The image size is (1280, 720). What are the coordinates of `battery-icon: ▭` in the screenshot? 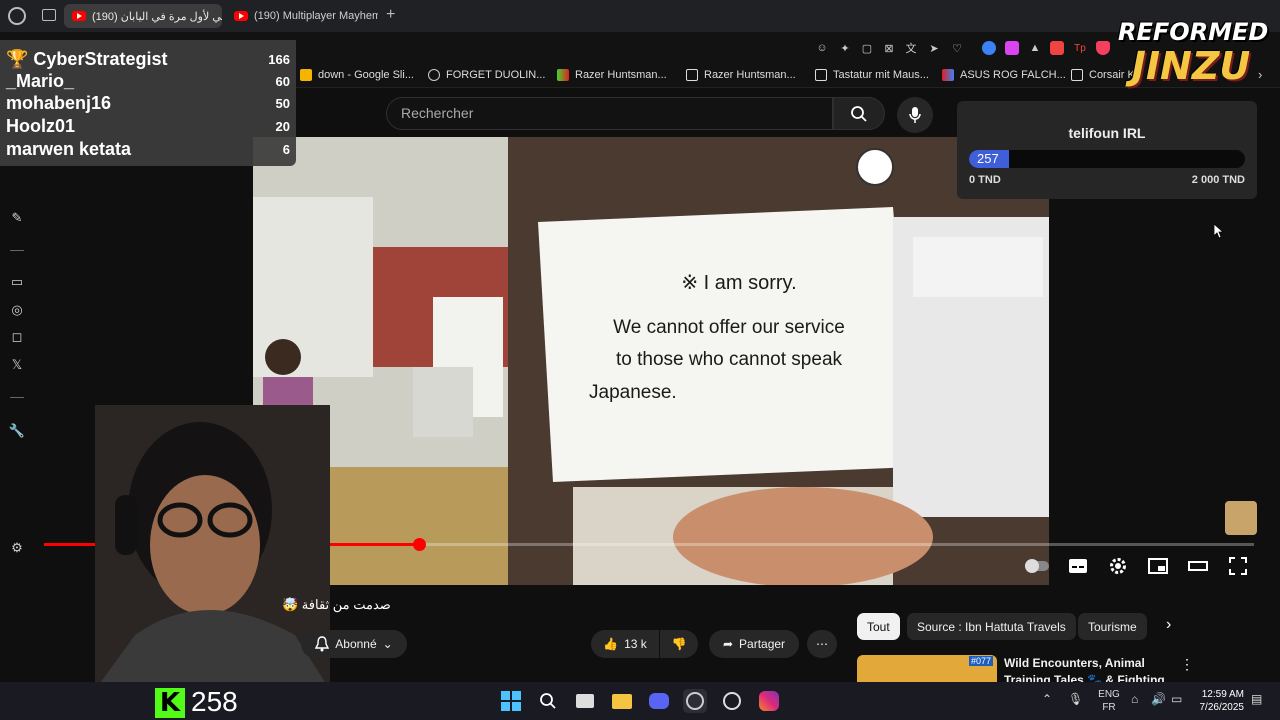 It's located at (1176, 699).